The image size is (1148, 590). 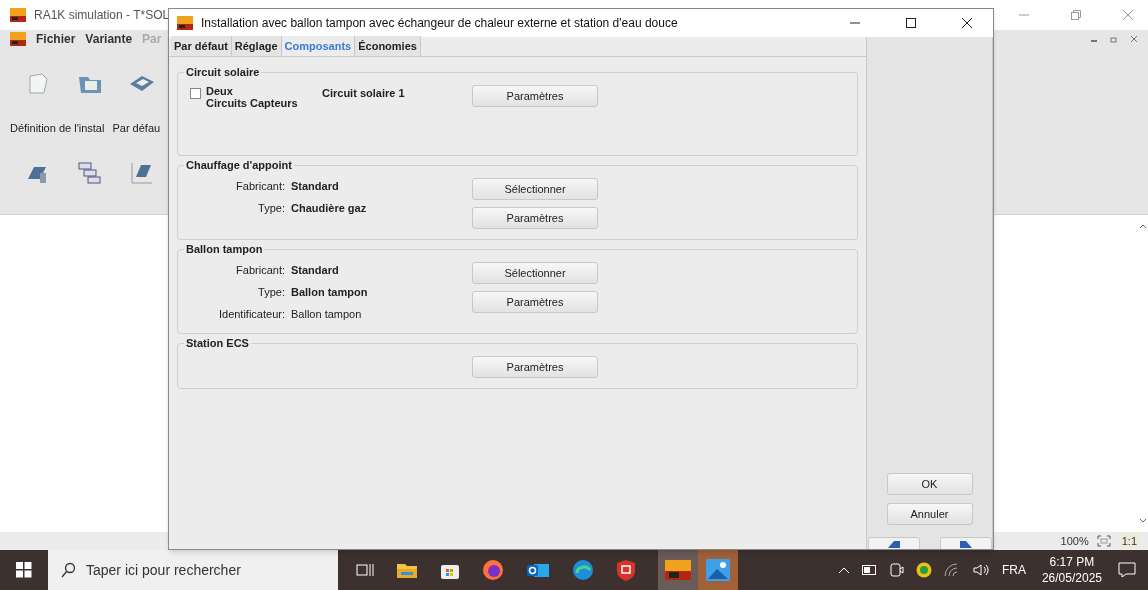 I want to click on toolbar-label: Par défau, so click(x=136, y=128).